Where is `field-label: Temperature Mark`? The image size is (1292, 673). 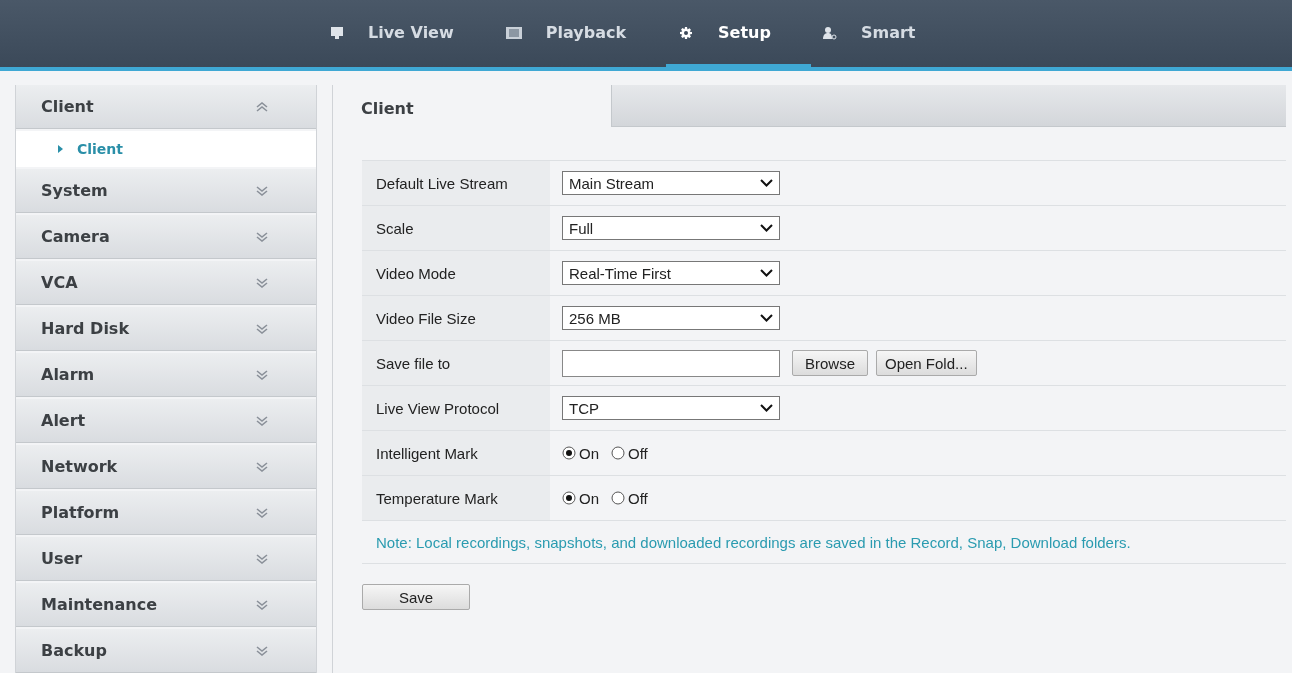
field-label: Temperature Mark is located at coordinates (456, 498).